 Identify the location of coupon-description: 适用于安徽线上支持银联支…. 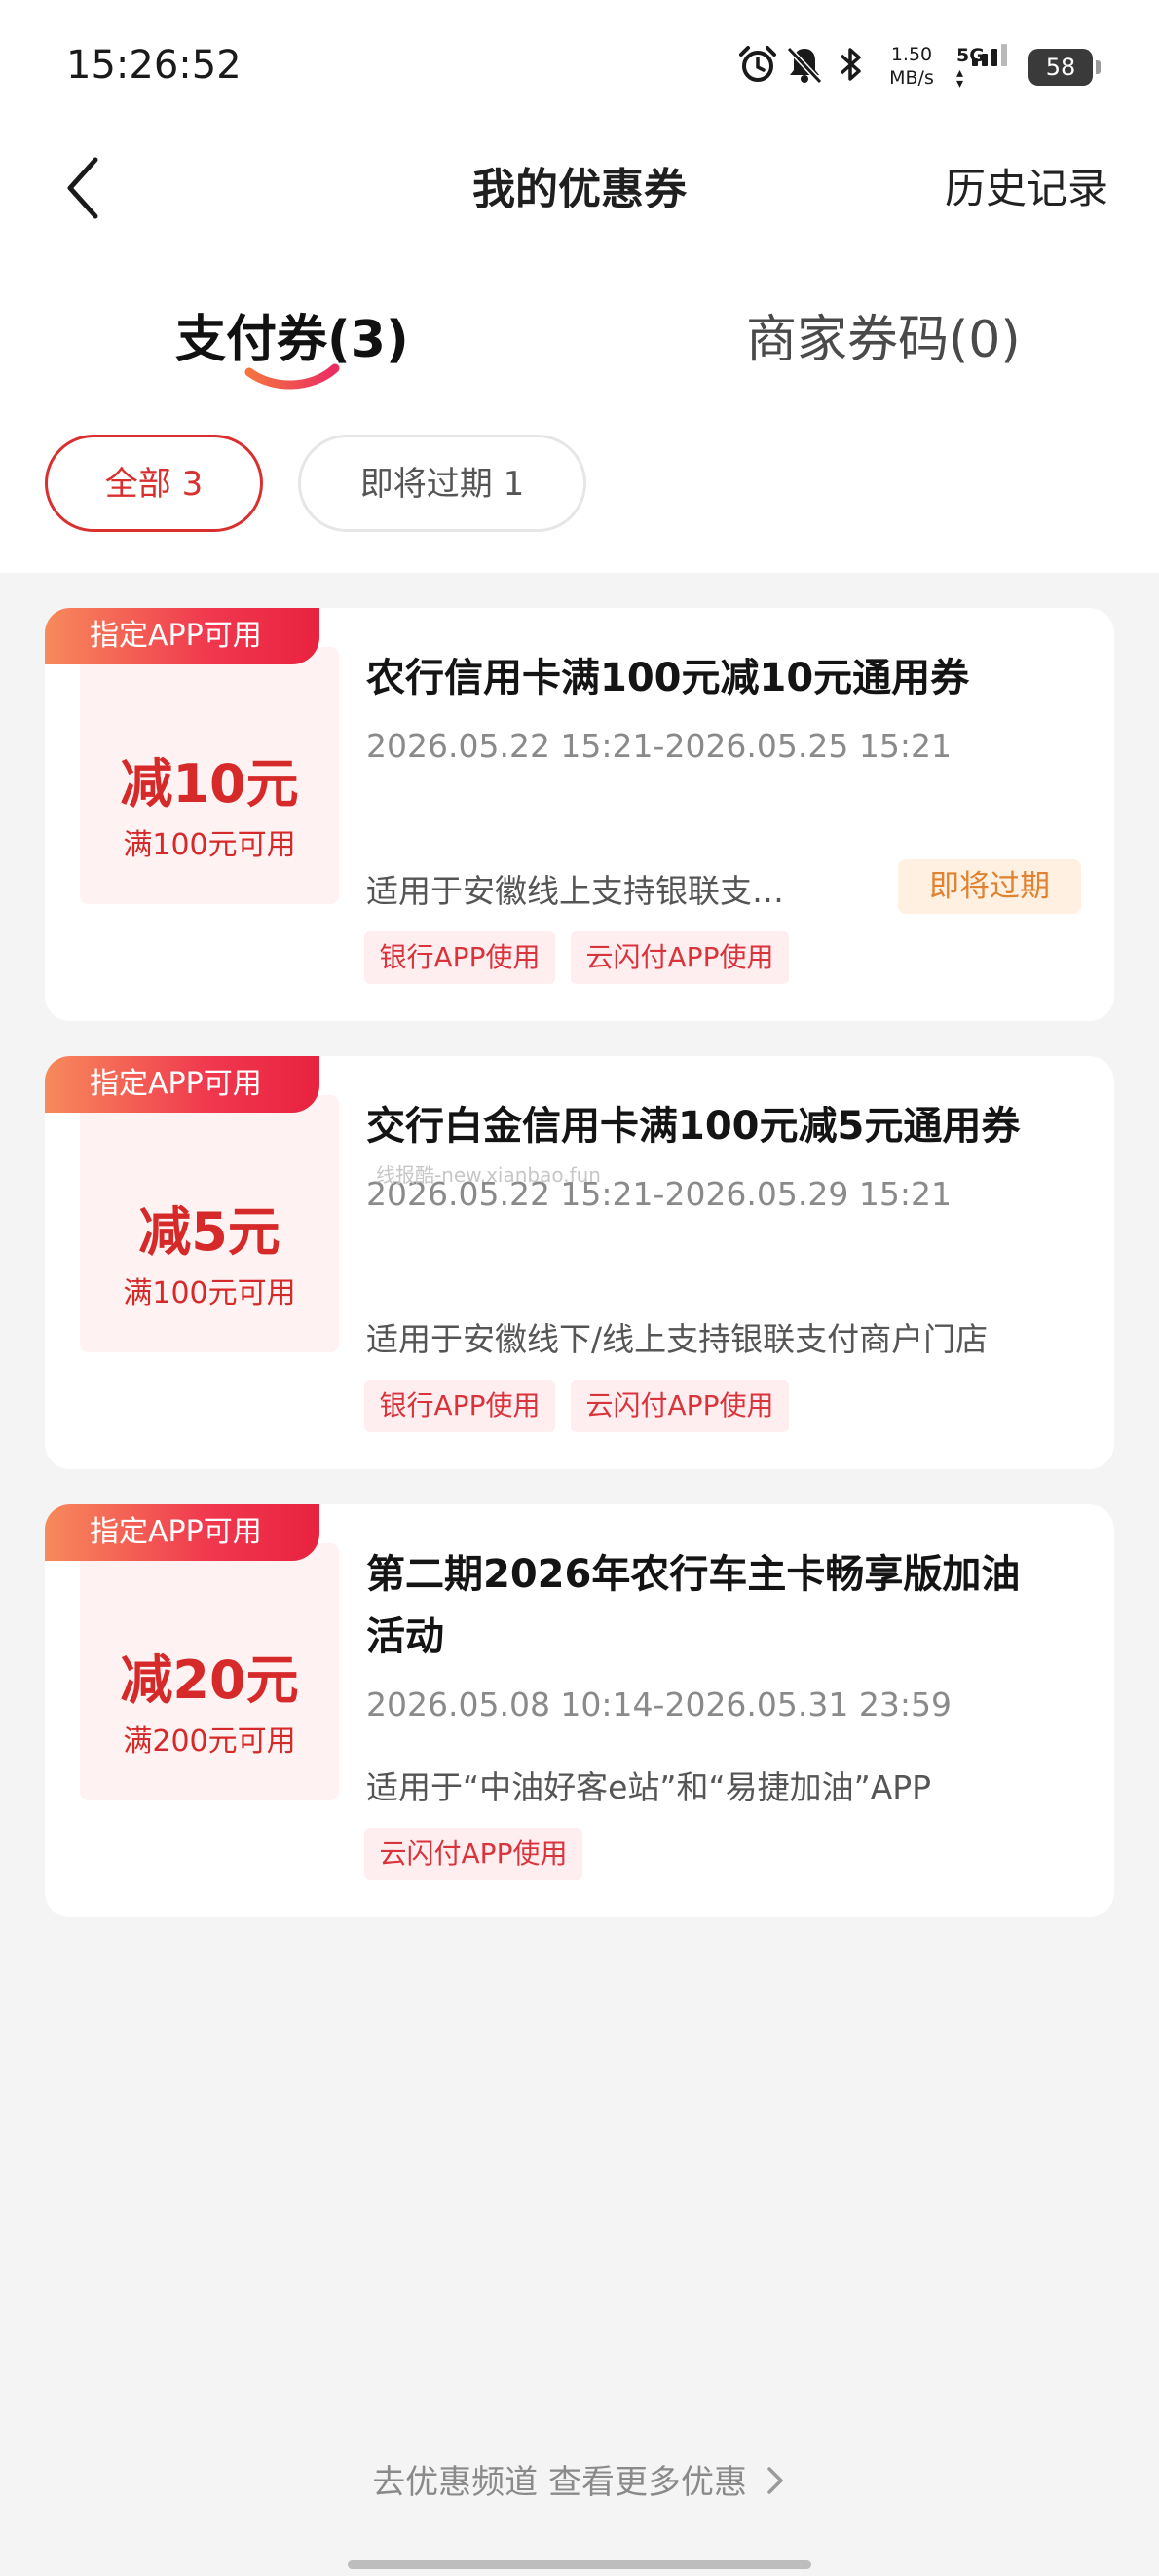
(575, 891).